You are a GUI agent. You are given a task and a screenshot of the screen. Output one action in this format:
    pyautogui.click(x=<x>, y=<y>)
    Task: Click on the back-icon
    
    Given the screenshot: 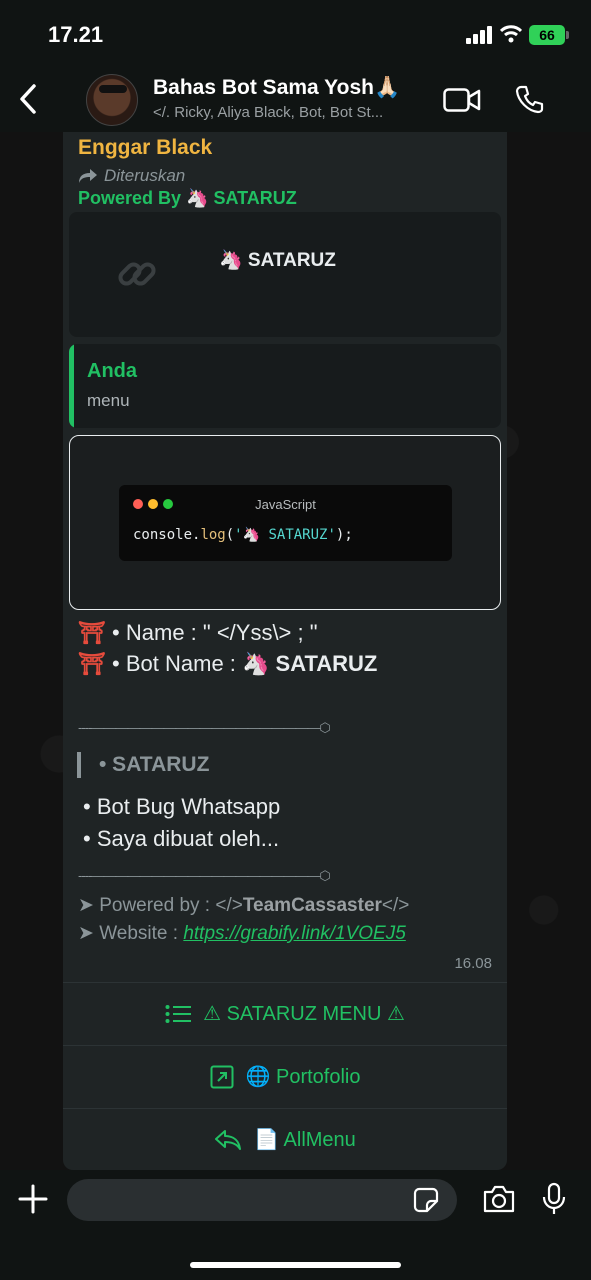 What is the action you would take?
    pyautogui.click(x=29, y=99)
    